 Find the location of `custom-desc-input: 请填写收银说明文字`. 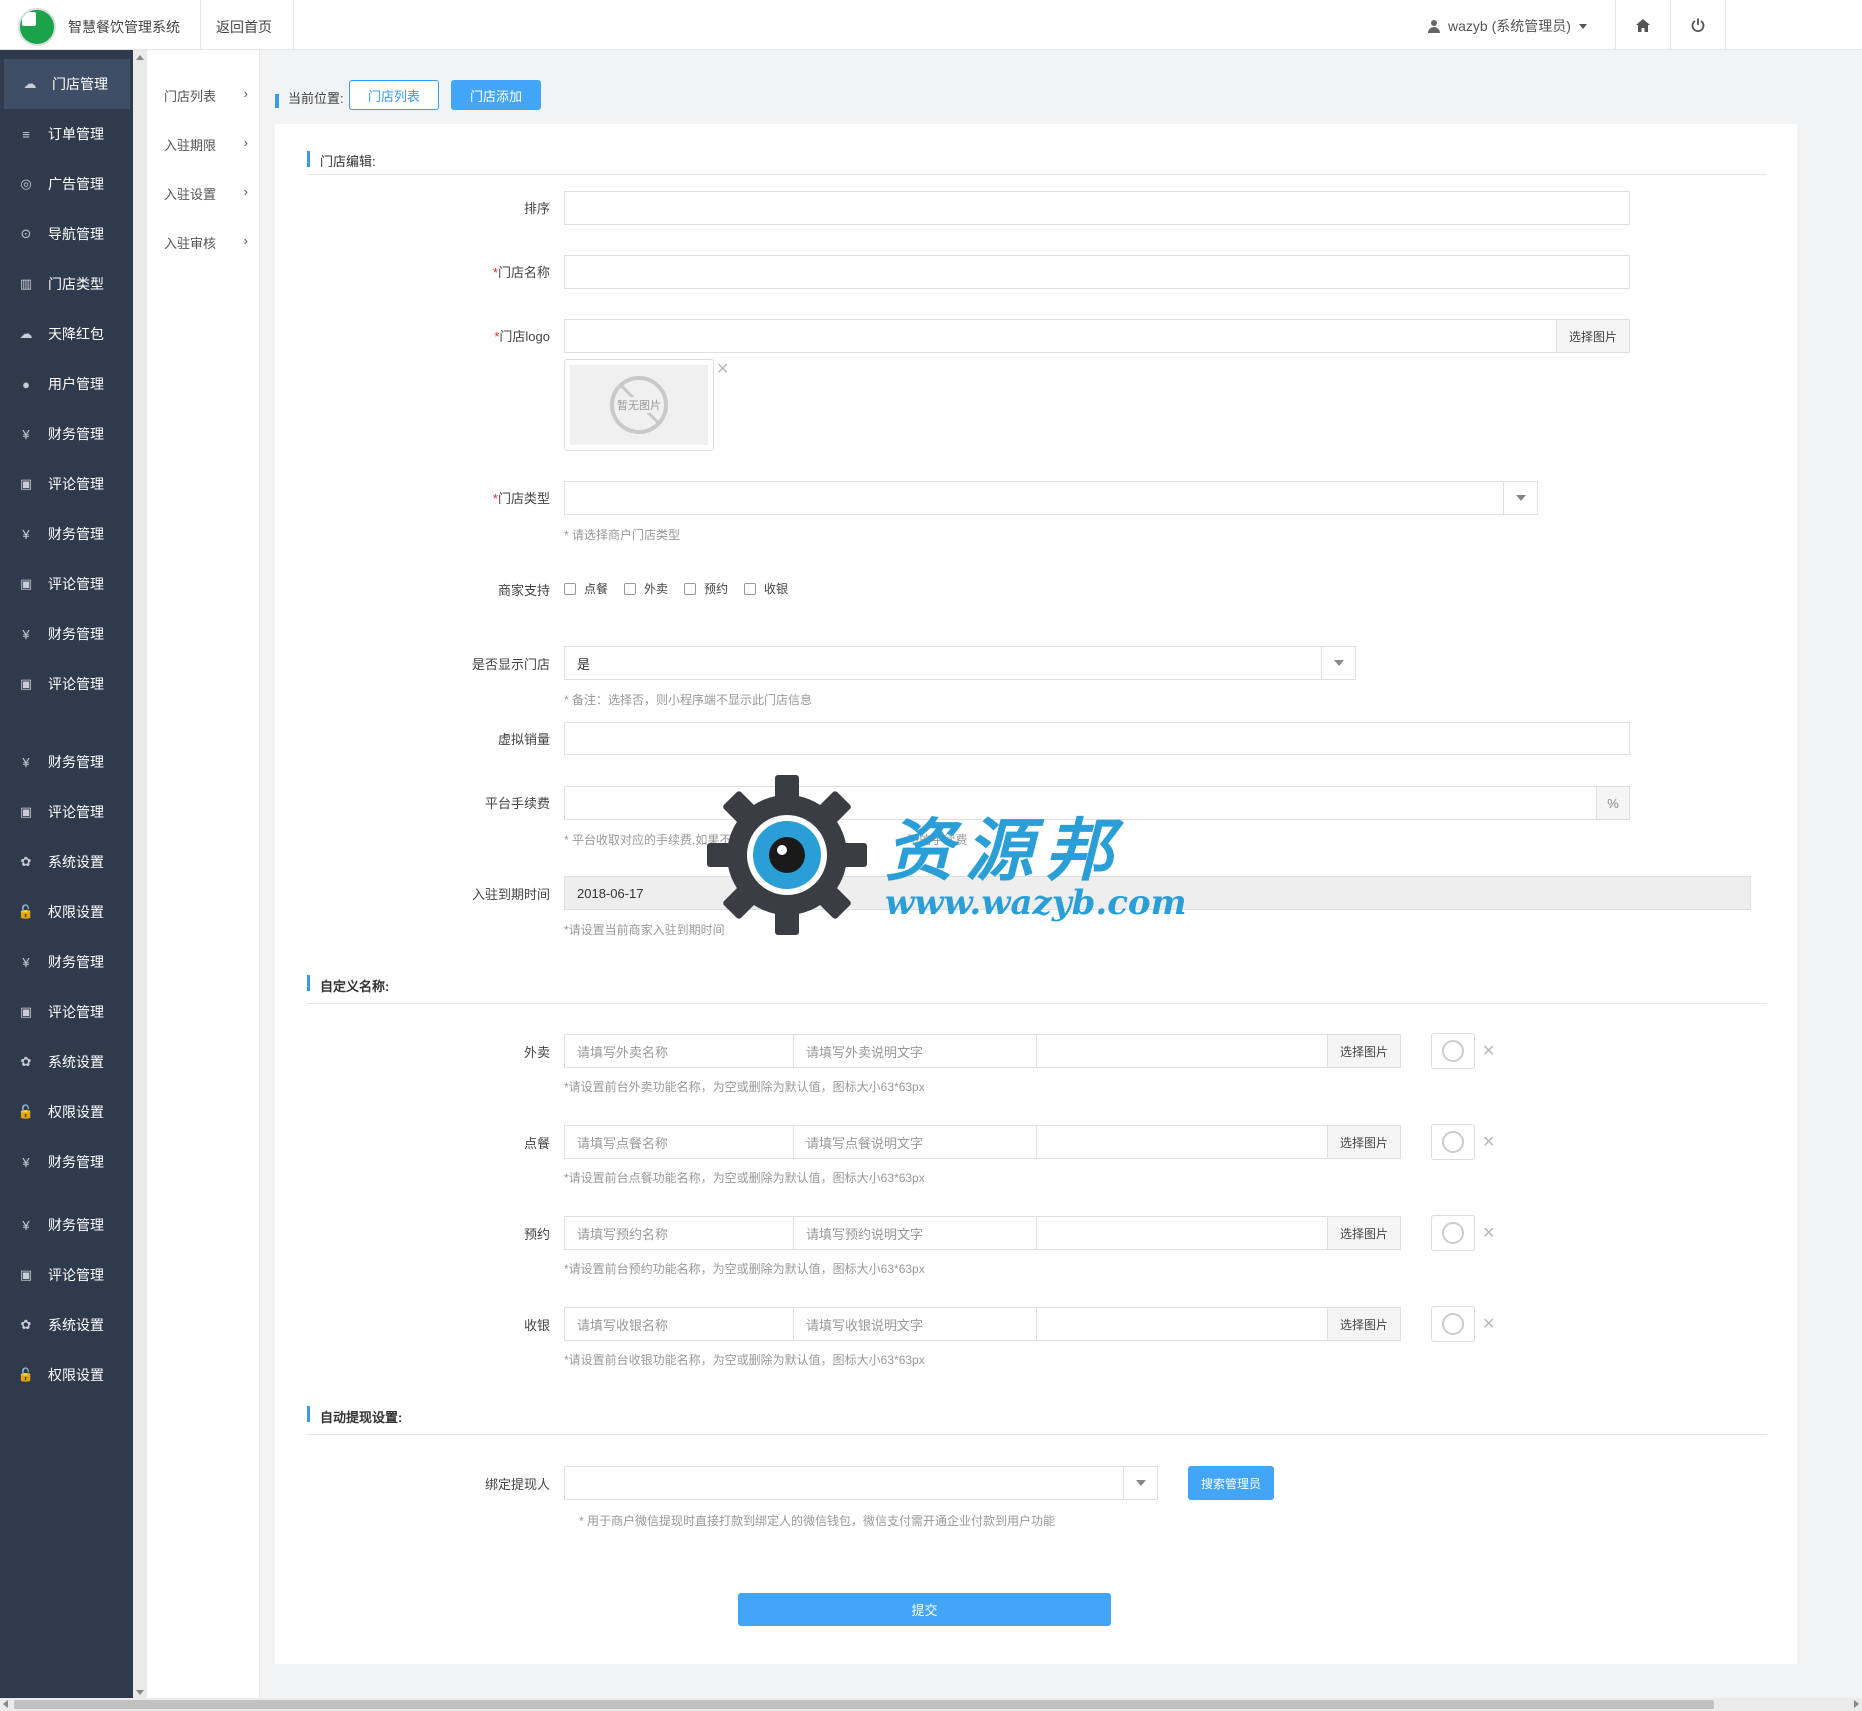

custom-desc-input: 请填写收银说明文字 is located at coordinates (915, 1324).